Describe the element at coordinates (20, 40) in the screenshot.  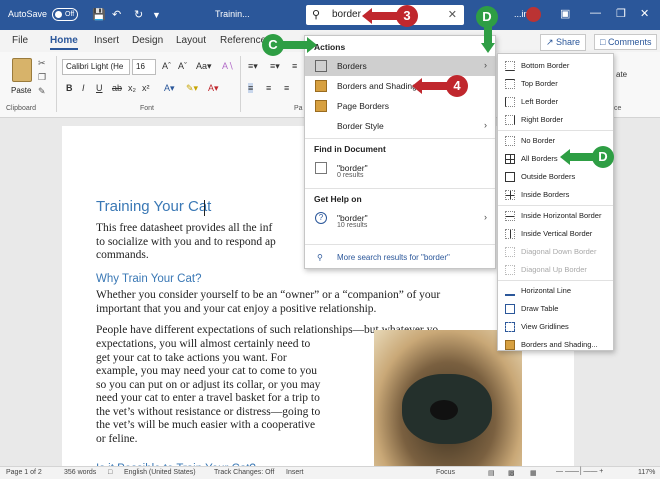
I see `tab-file: File` at that location.